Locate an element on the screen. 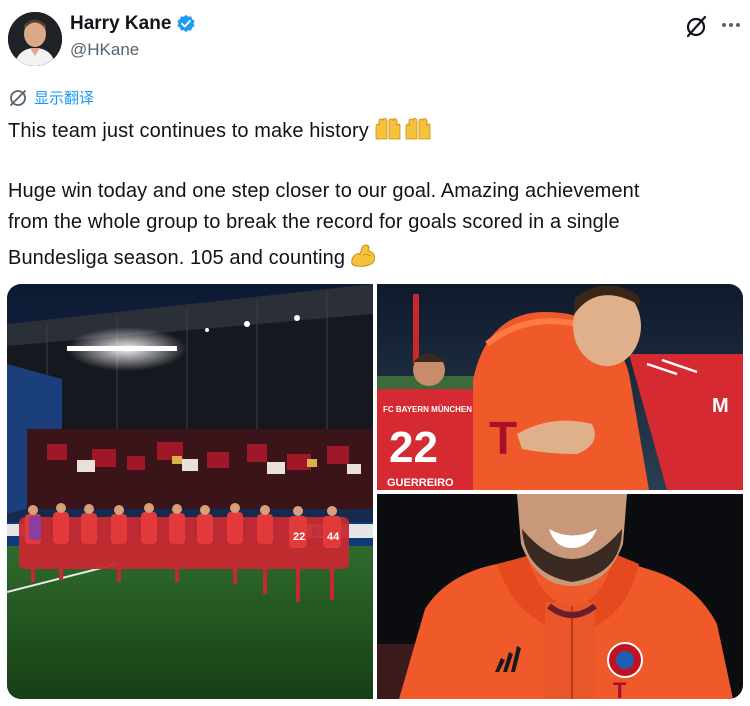 This screenshot has width=750, height=706. raising-hands-emoji is located at coordinates (403, 129).